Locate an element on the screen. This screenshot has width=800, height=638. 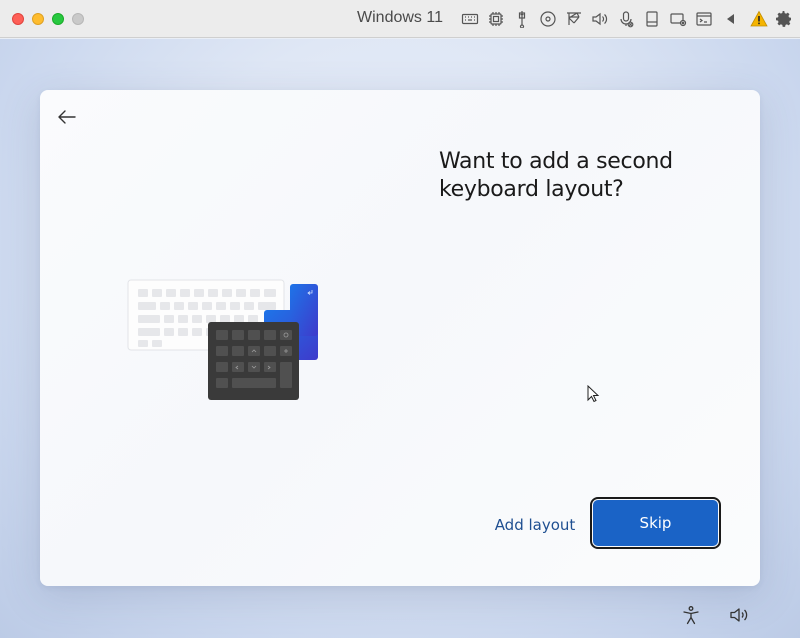
storage-icon is located at coordinates (652, 19).